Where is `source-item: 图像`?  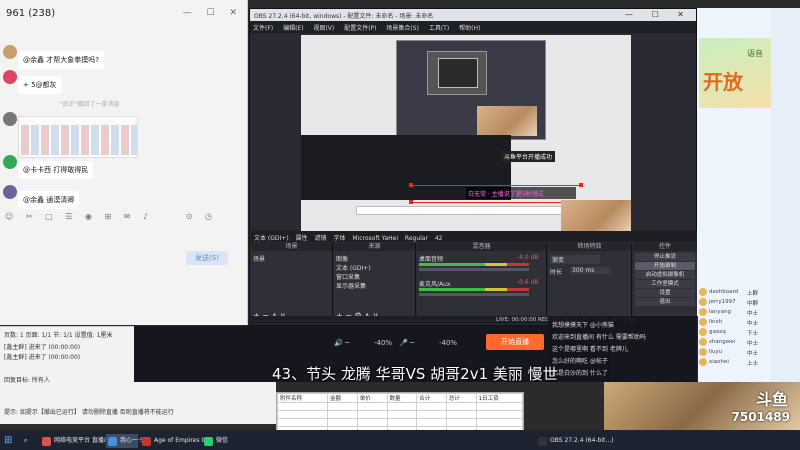 source-item: 图像 is located at coordinates (342, 258).